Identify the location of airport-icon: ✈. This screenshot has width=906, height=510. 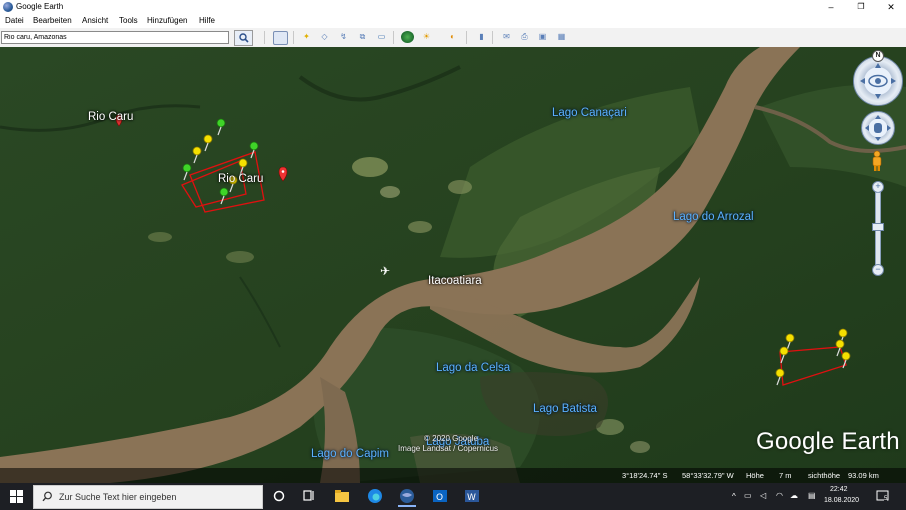
(385, 271).